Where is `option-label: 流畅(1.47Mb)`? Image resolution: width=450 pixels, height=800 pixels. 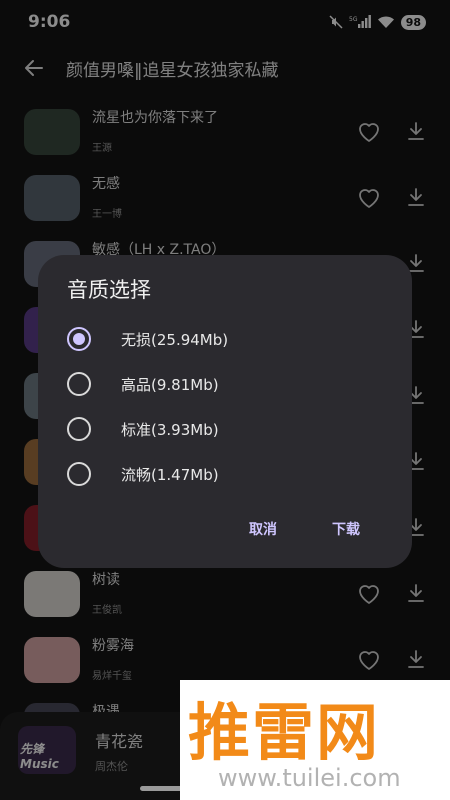
option-label: 流畅(1.47Mb) is located at coordinates (170, 474).